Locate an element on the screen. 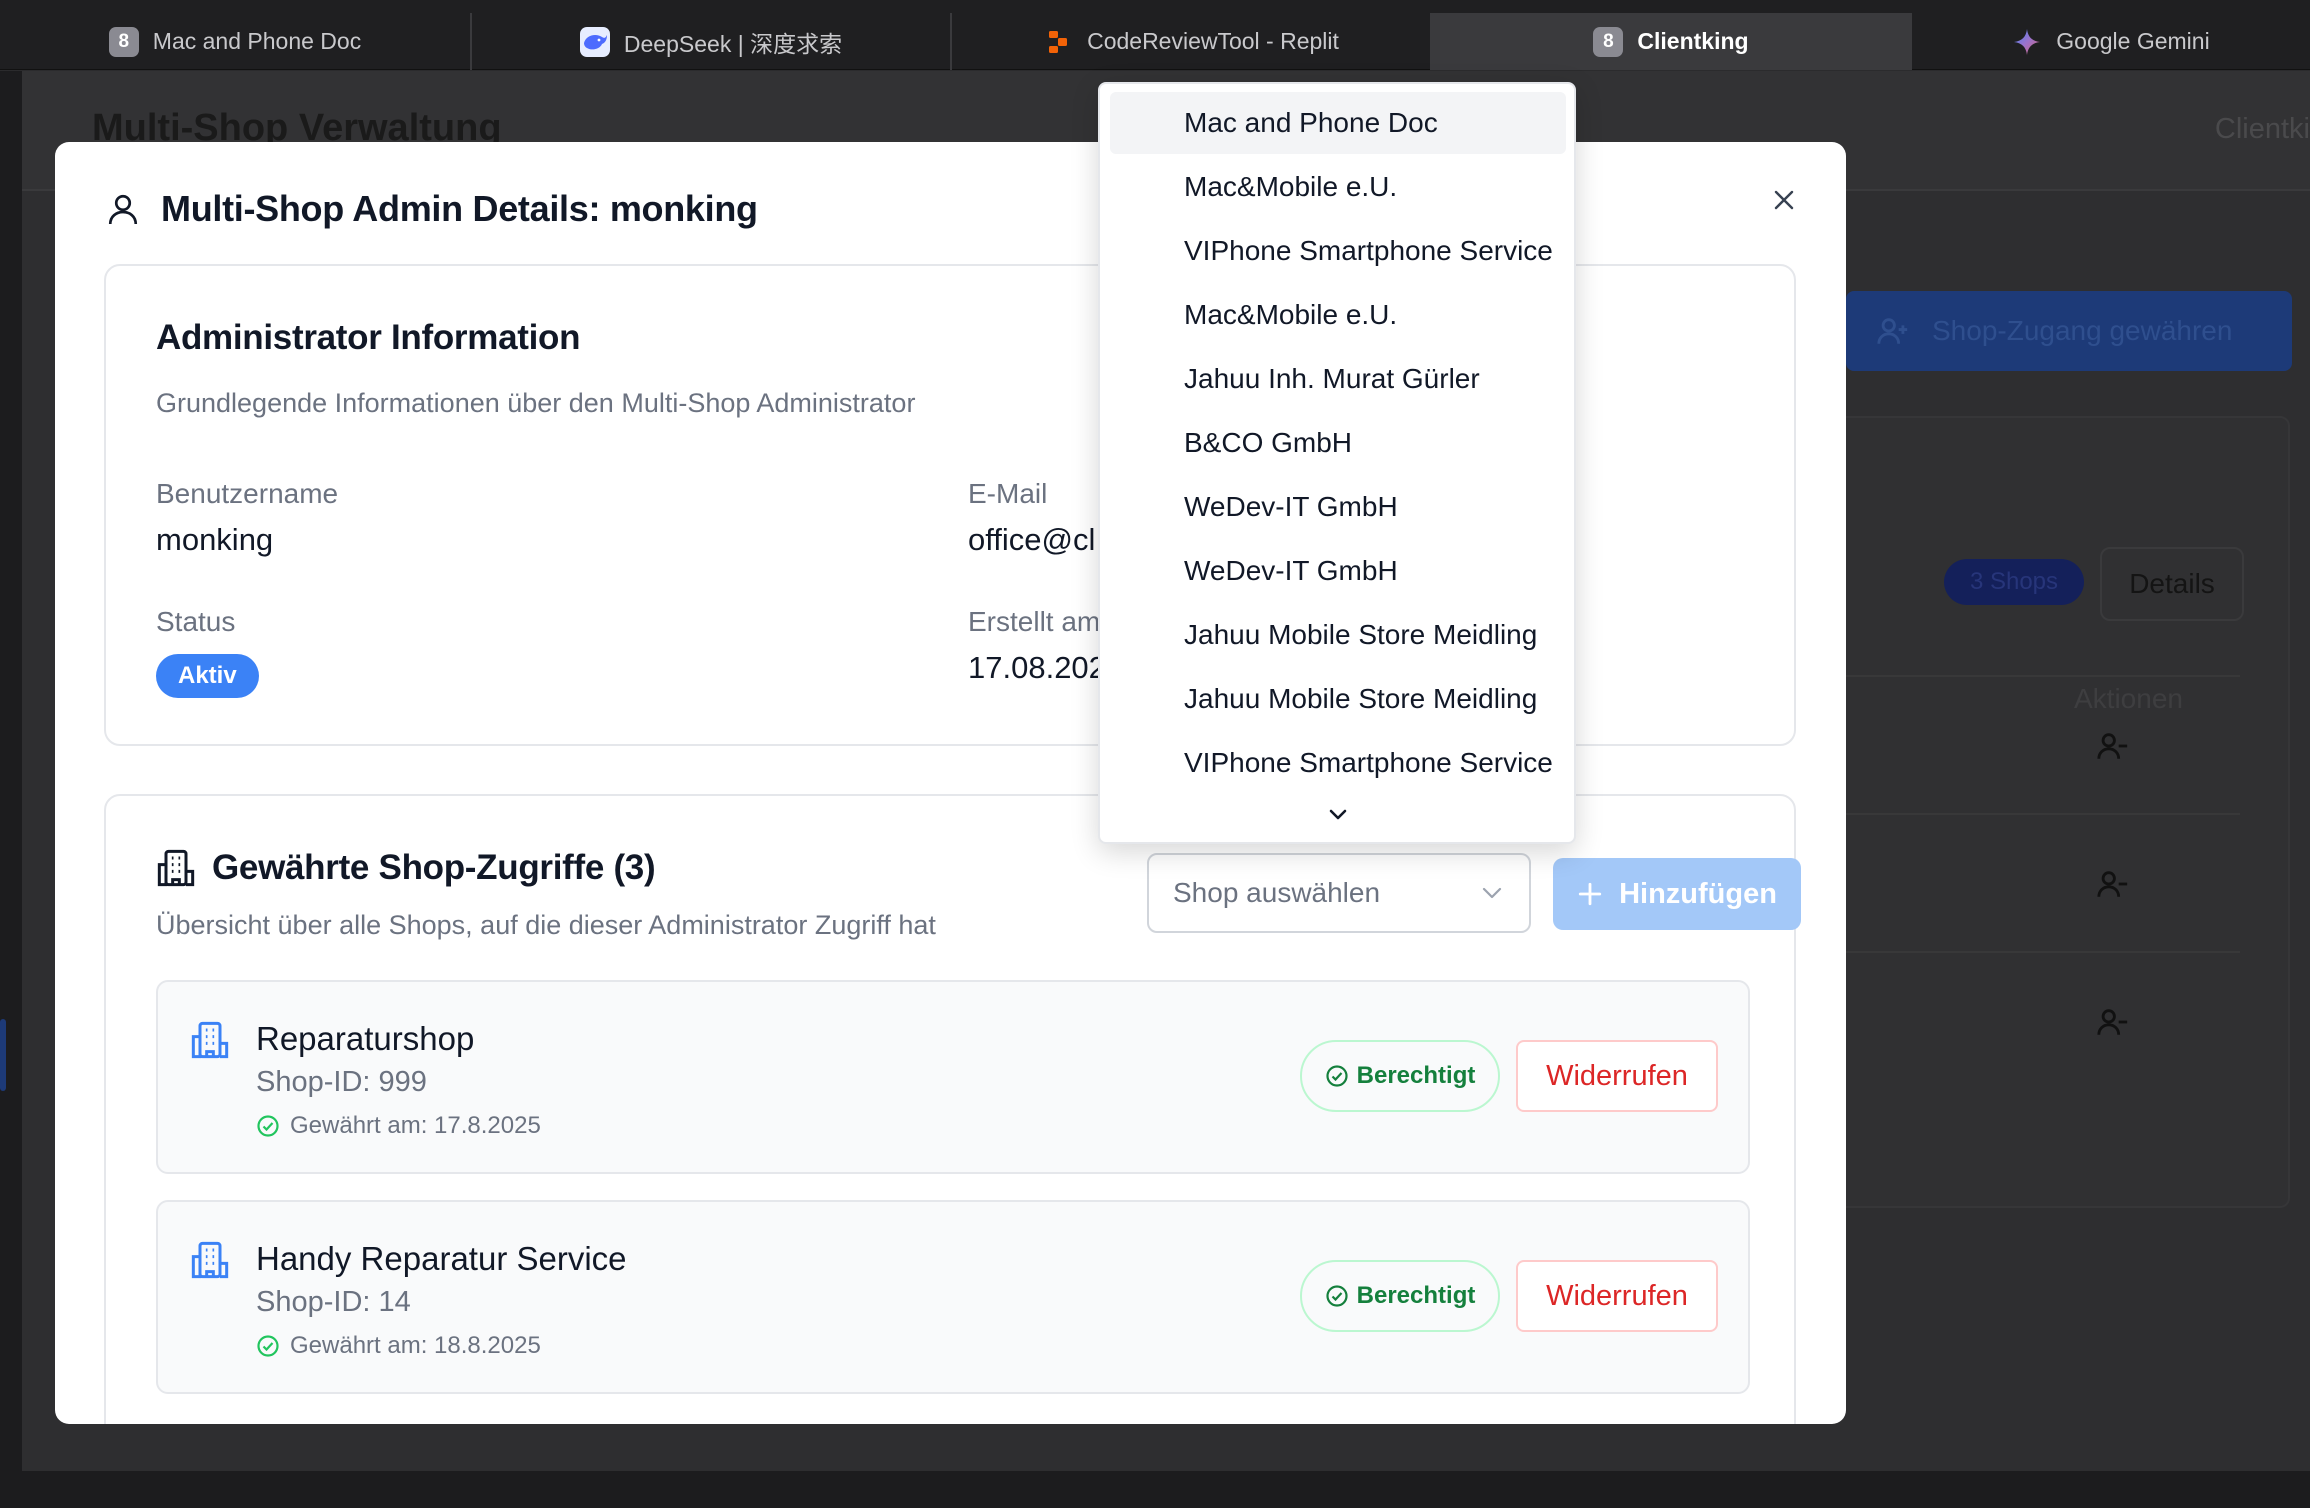 The width and height of the screenshot is (2310, 1508). background-left-indicator is located at coordinates (3, 1055).